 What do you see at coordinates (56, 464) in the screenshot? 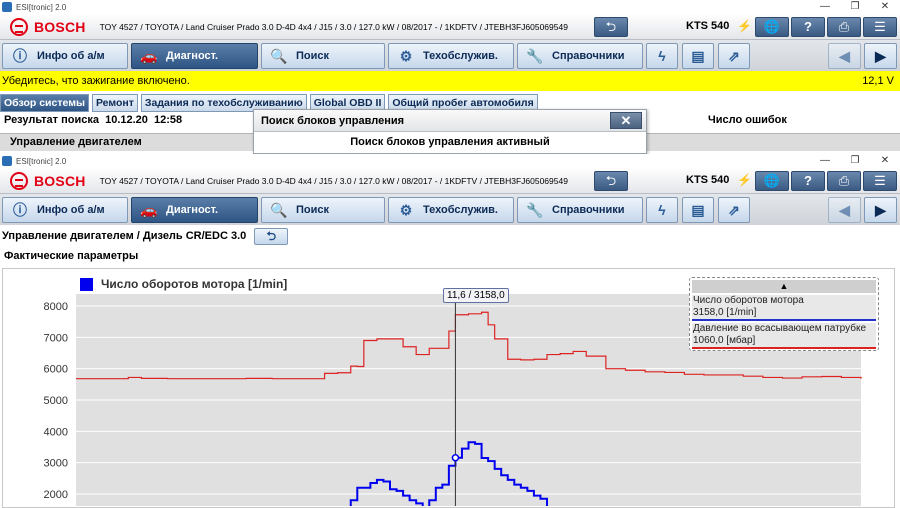
I see `y-tick-label: 3000` at bounding box center [56, 464].